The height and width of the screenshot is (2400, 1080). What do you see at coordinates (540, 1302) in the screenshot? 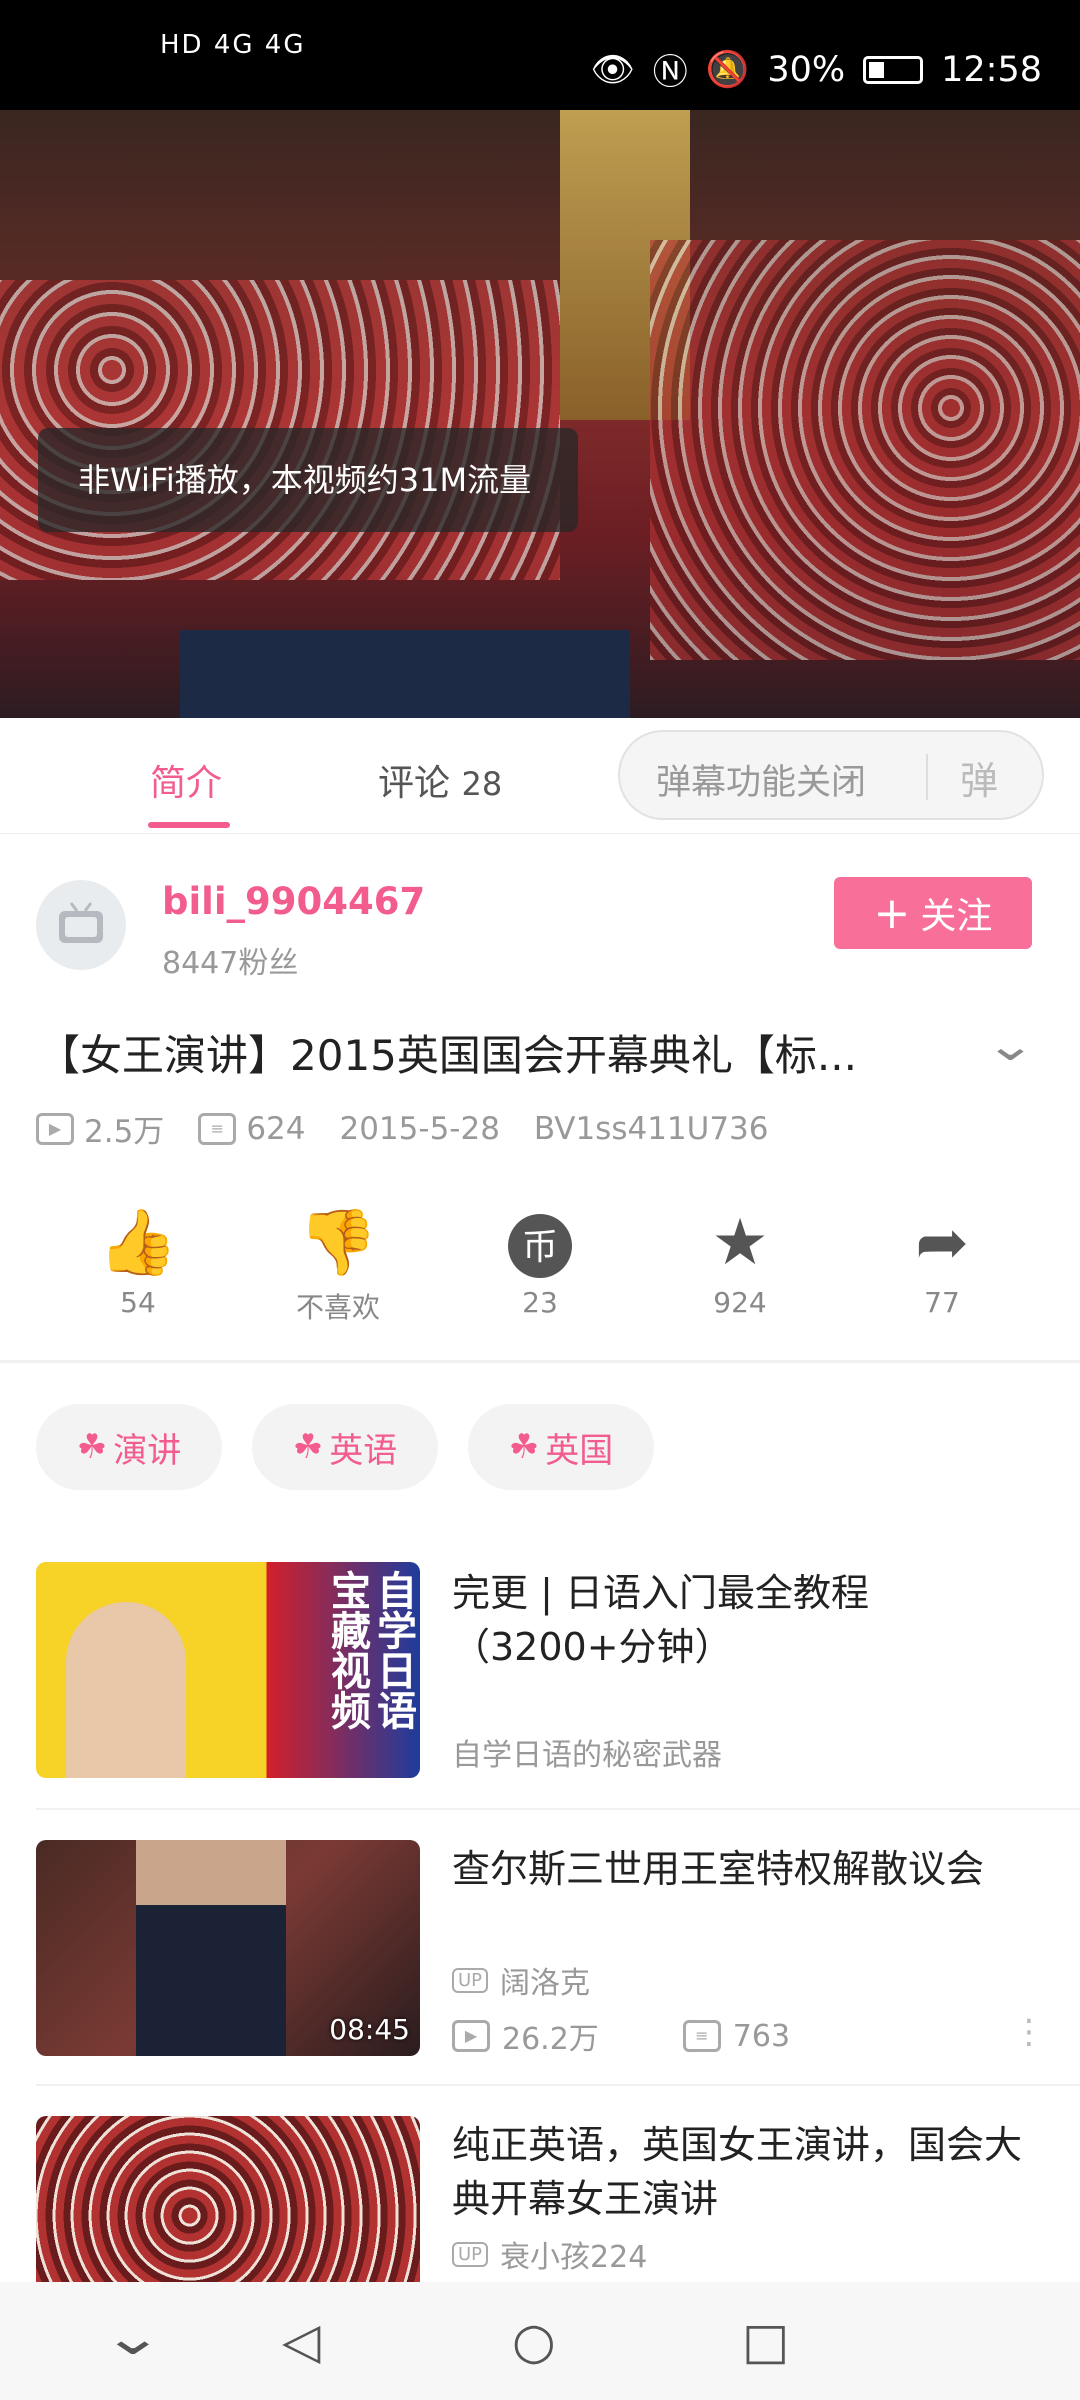
I see `coin-count: 23` at bounding box center [540, 1302].